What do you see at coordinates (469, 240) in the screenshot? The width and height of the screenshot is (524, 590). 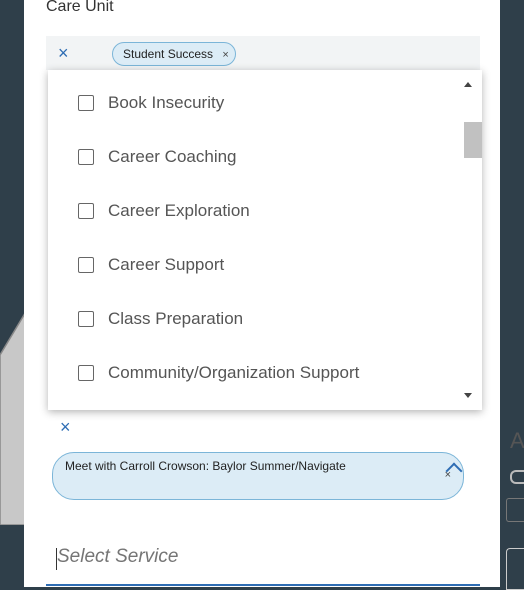 I see `dropdown-scrollbar` at bounding box center [469, 240].